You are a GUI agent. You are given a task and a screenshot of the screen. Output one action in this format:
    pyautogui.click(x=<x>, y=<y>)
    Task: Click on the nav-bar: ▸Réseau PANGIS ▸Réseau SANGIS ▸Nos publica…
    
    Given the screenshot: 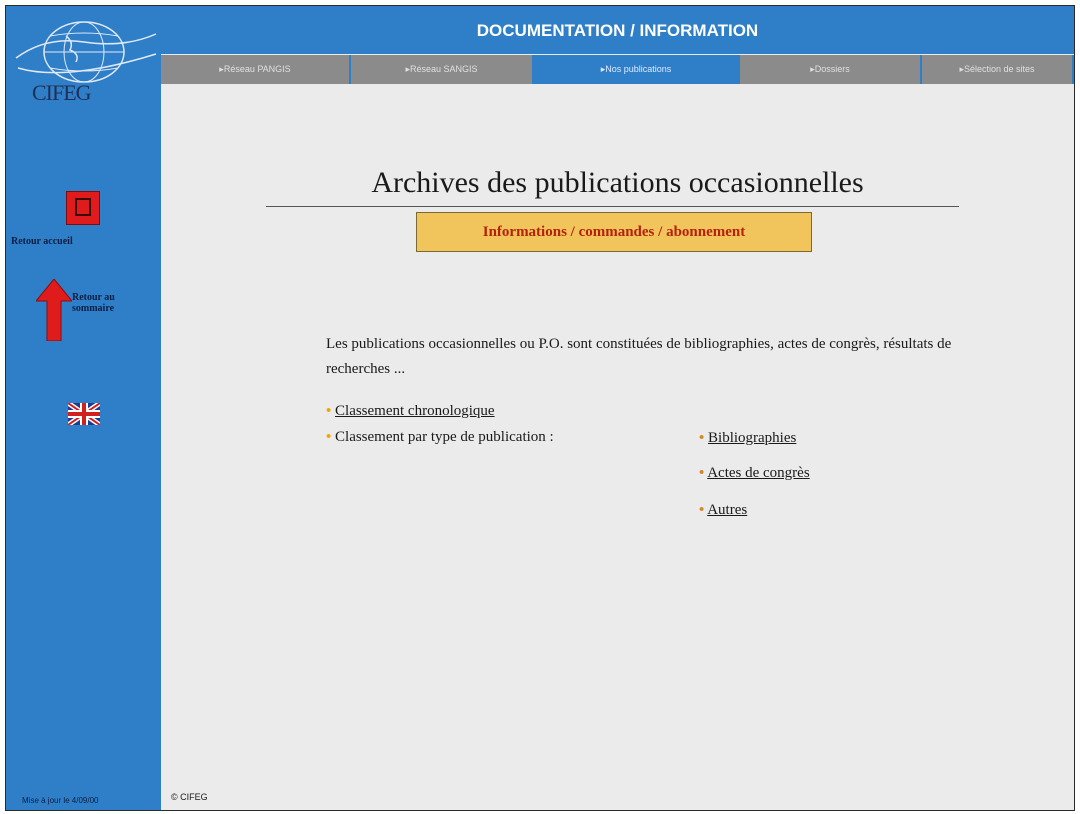 What is the action you would take?
    pyautogui.click(x=617, y=69)
    